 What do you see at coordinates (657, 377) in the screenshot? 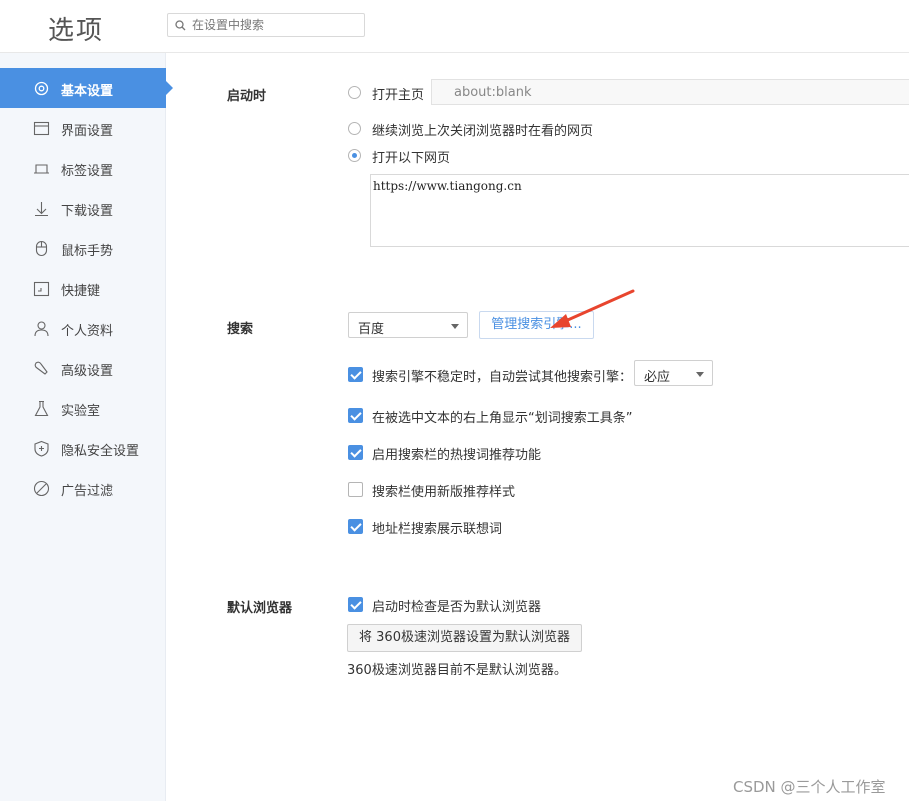
I see `fallback-engine-value: 必应` at bounding box center [657, 377].